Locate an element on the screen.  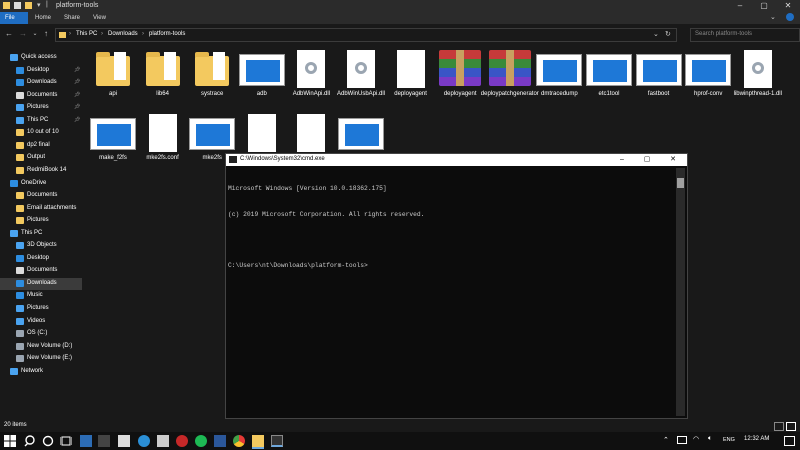
cmd-scrollbar is located at coordinates (680, 292).